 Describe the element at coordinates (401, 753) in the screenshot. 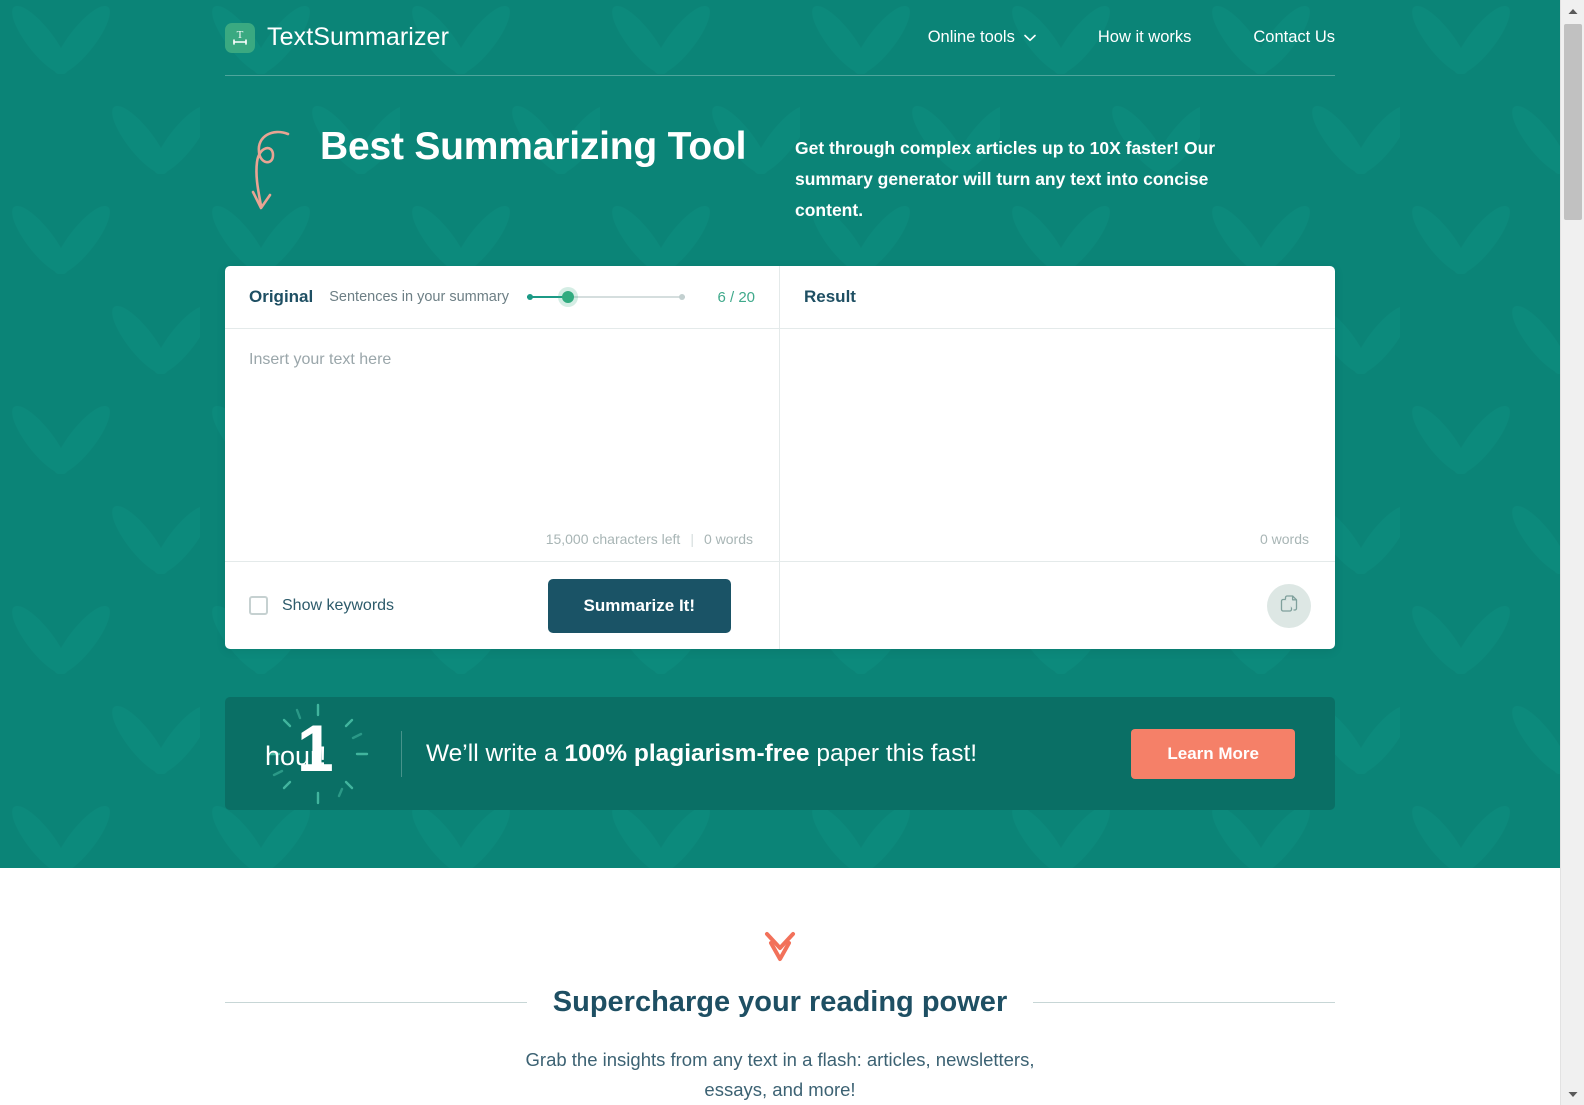

I see `promo-divider` at that location.